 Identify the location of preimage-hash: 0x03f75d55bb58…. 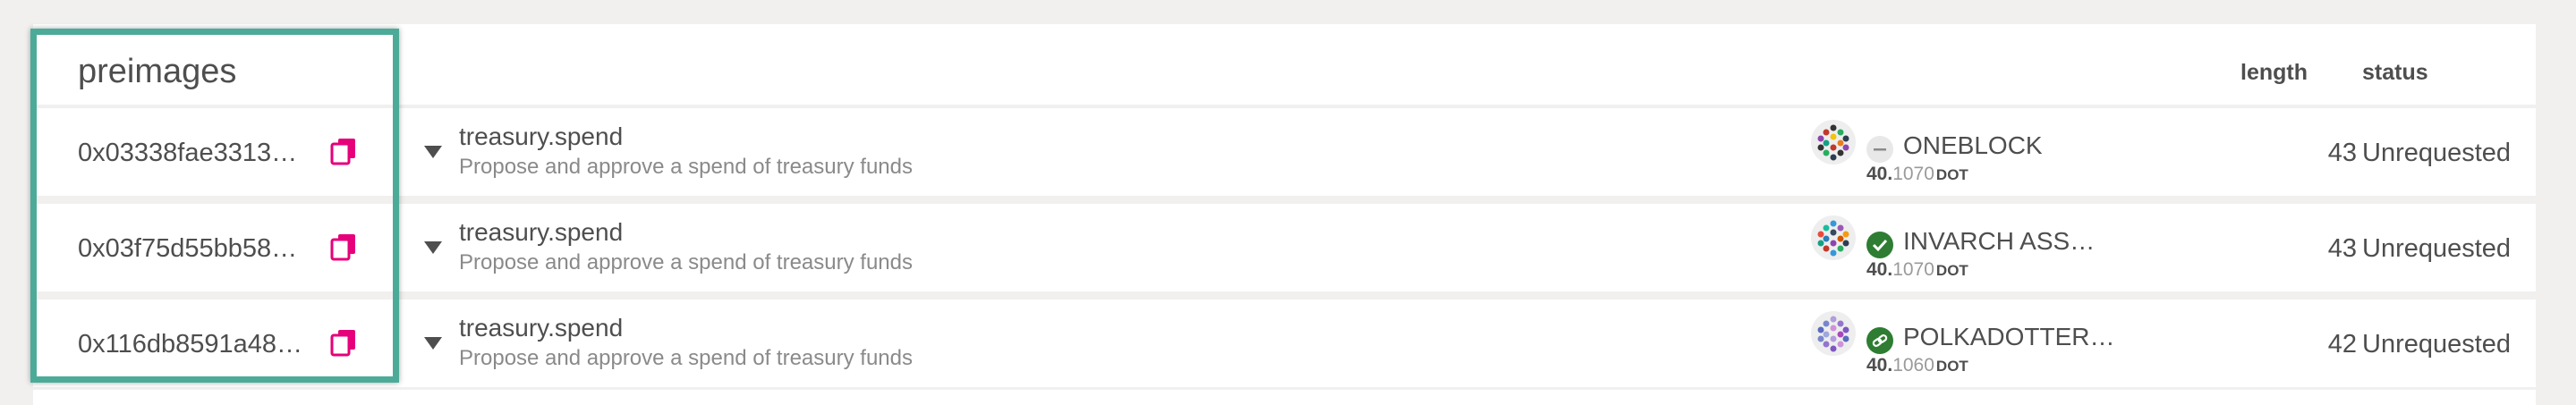
(188, 248).